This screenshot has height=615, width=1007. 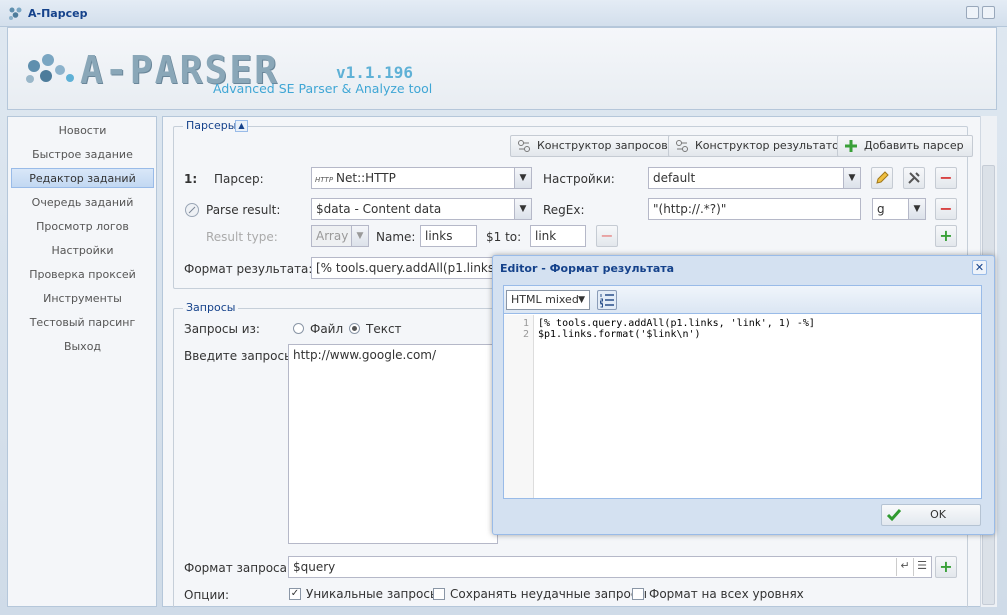 I want to click on queries-from-file-radio, so click(x=298, y=328).